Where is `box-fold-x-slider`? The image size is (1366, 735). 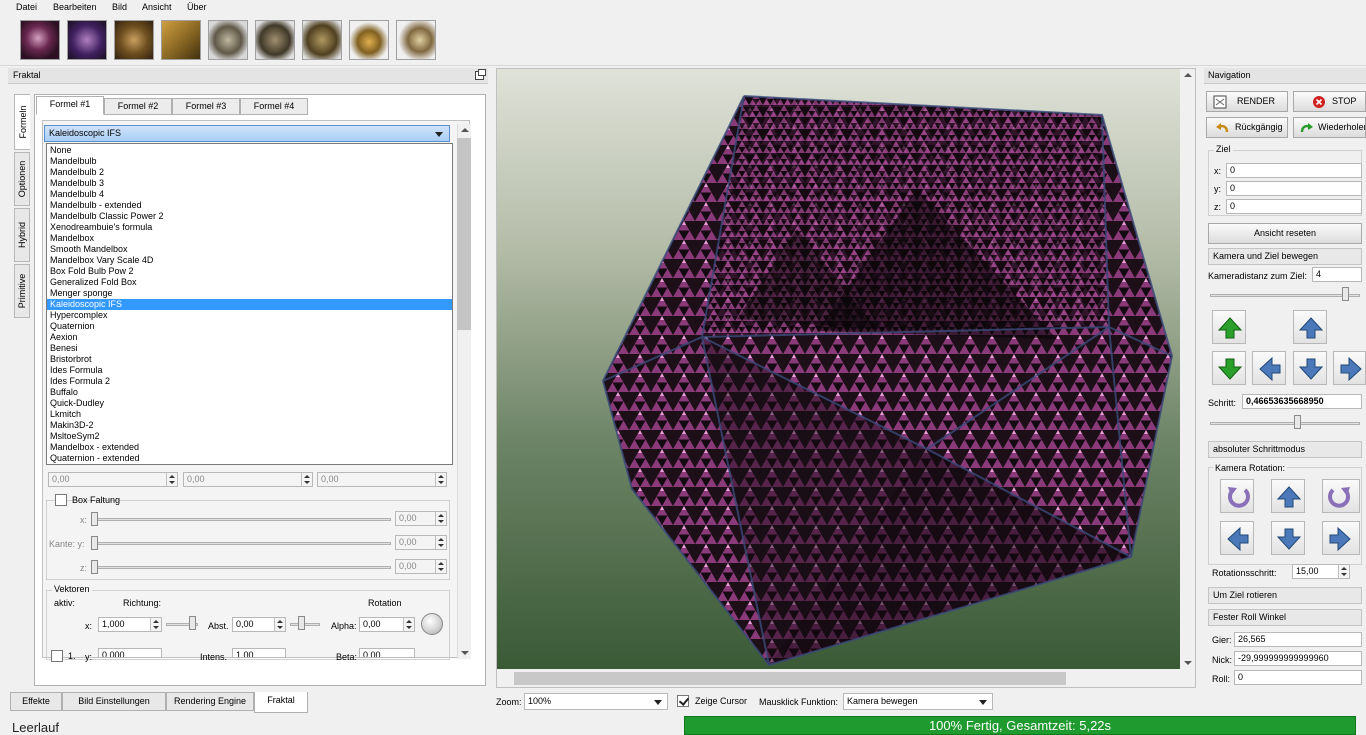 box-fold-x-slider is located at coordinates (243, 519).